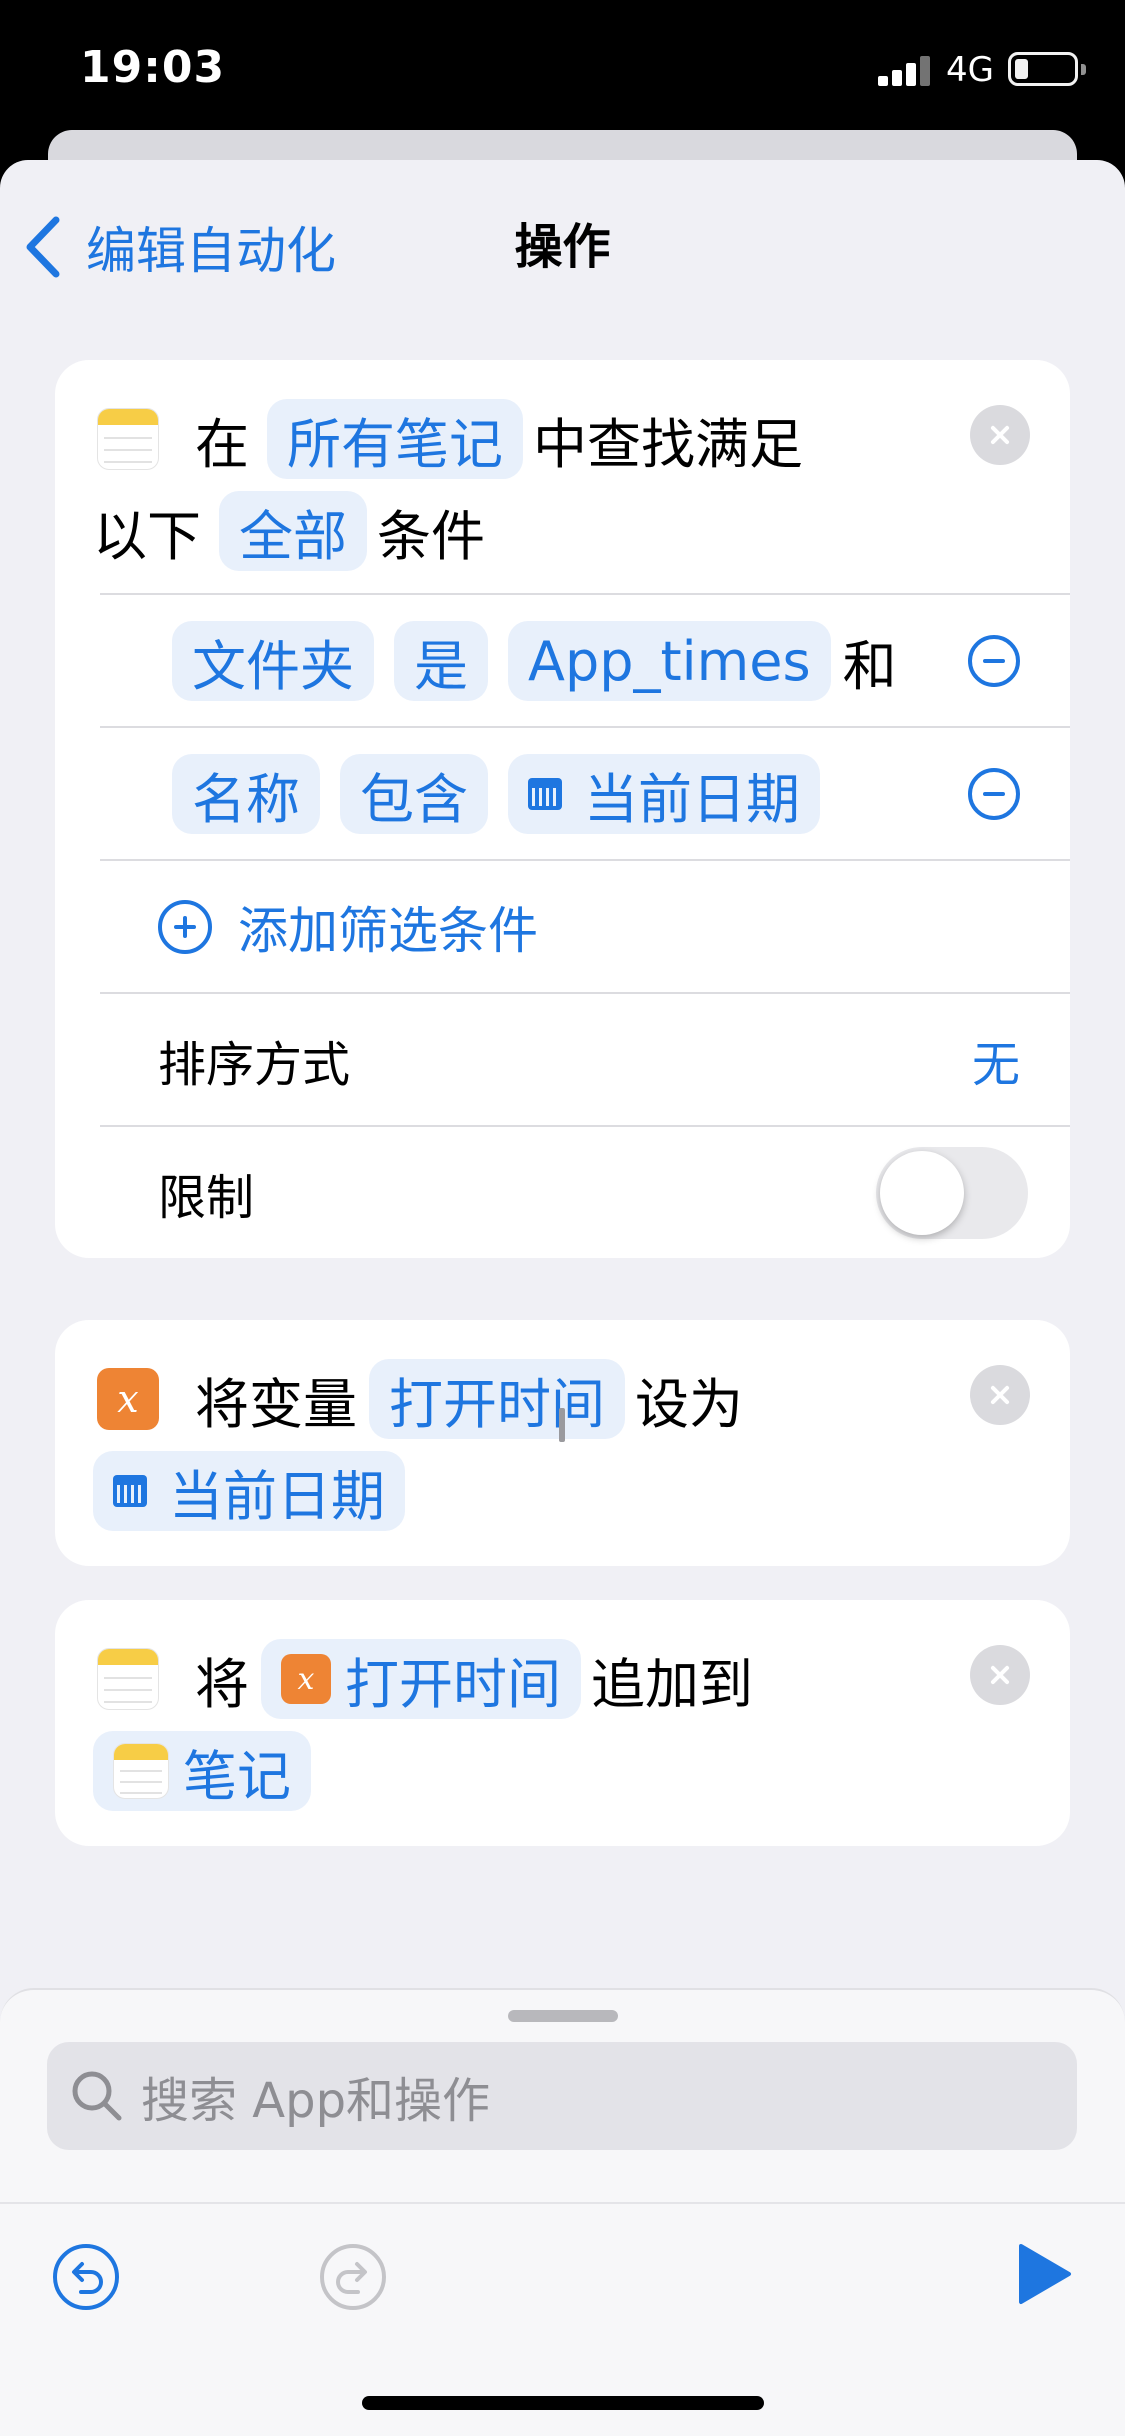 This screenshot has width=1125, height=2436. What do you see at coordinates (689, 1404) in the screenshot?
I see `set-suffix: 设为` at bounding box center [689, 1404].